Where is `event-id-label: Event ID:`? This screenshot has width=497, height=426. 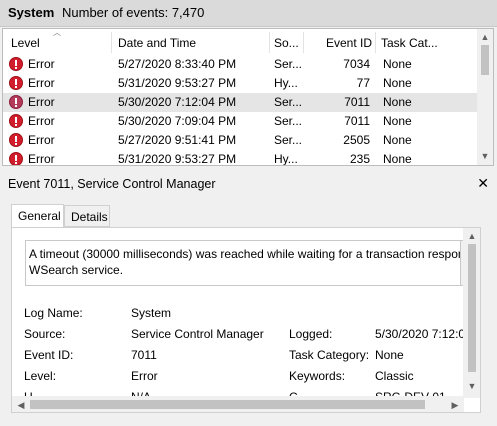 event-id-label: Event ID: is located at coordinates (49, 355).